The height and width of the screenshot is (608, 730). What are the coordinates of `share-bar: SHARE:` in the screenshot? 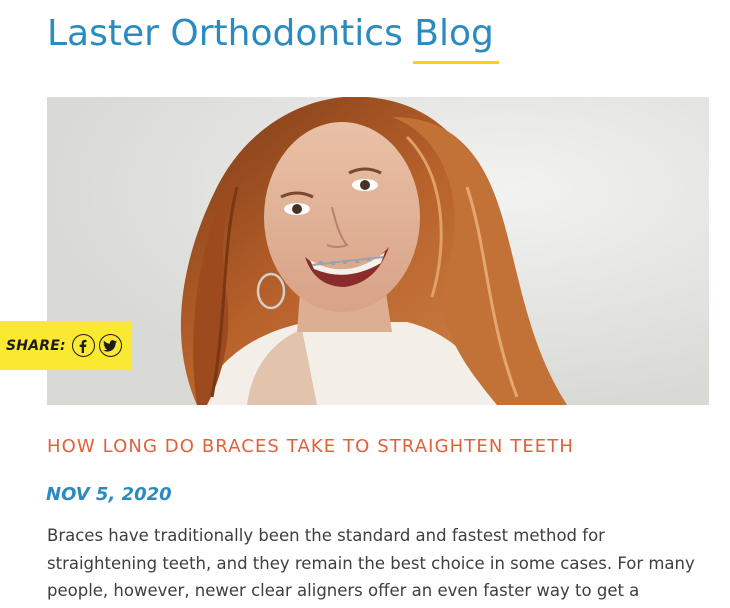 It's located at (66, 345).